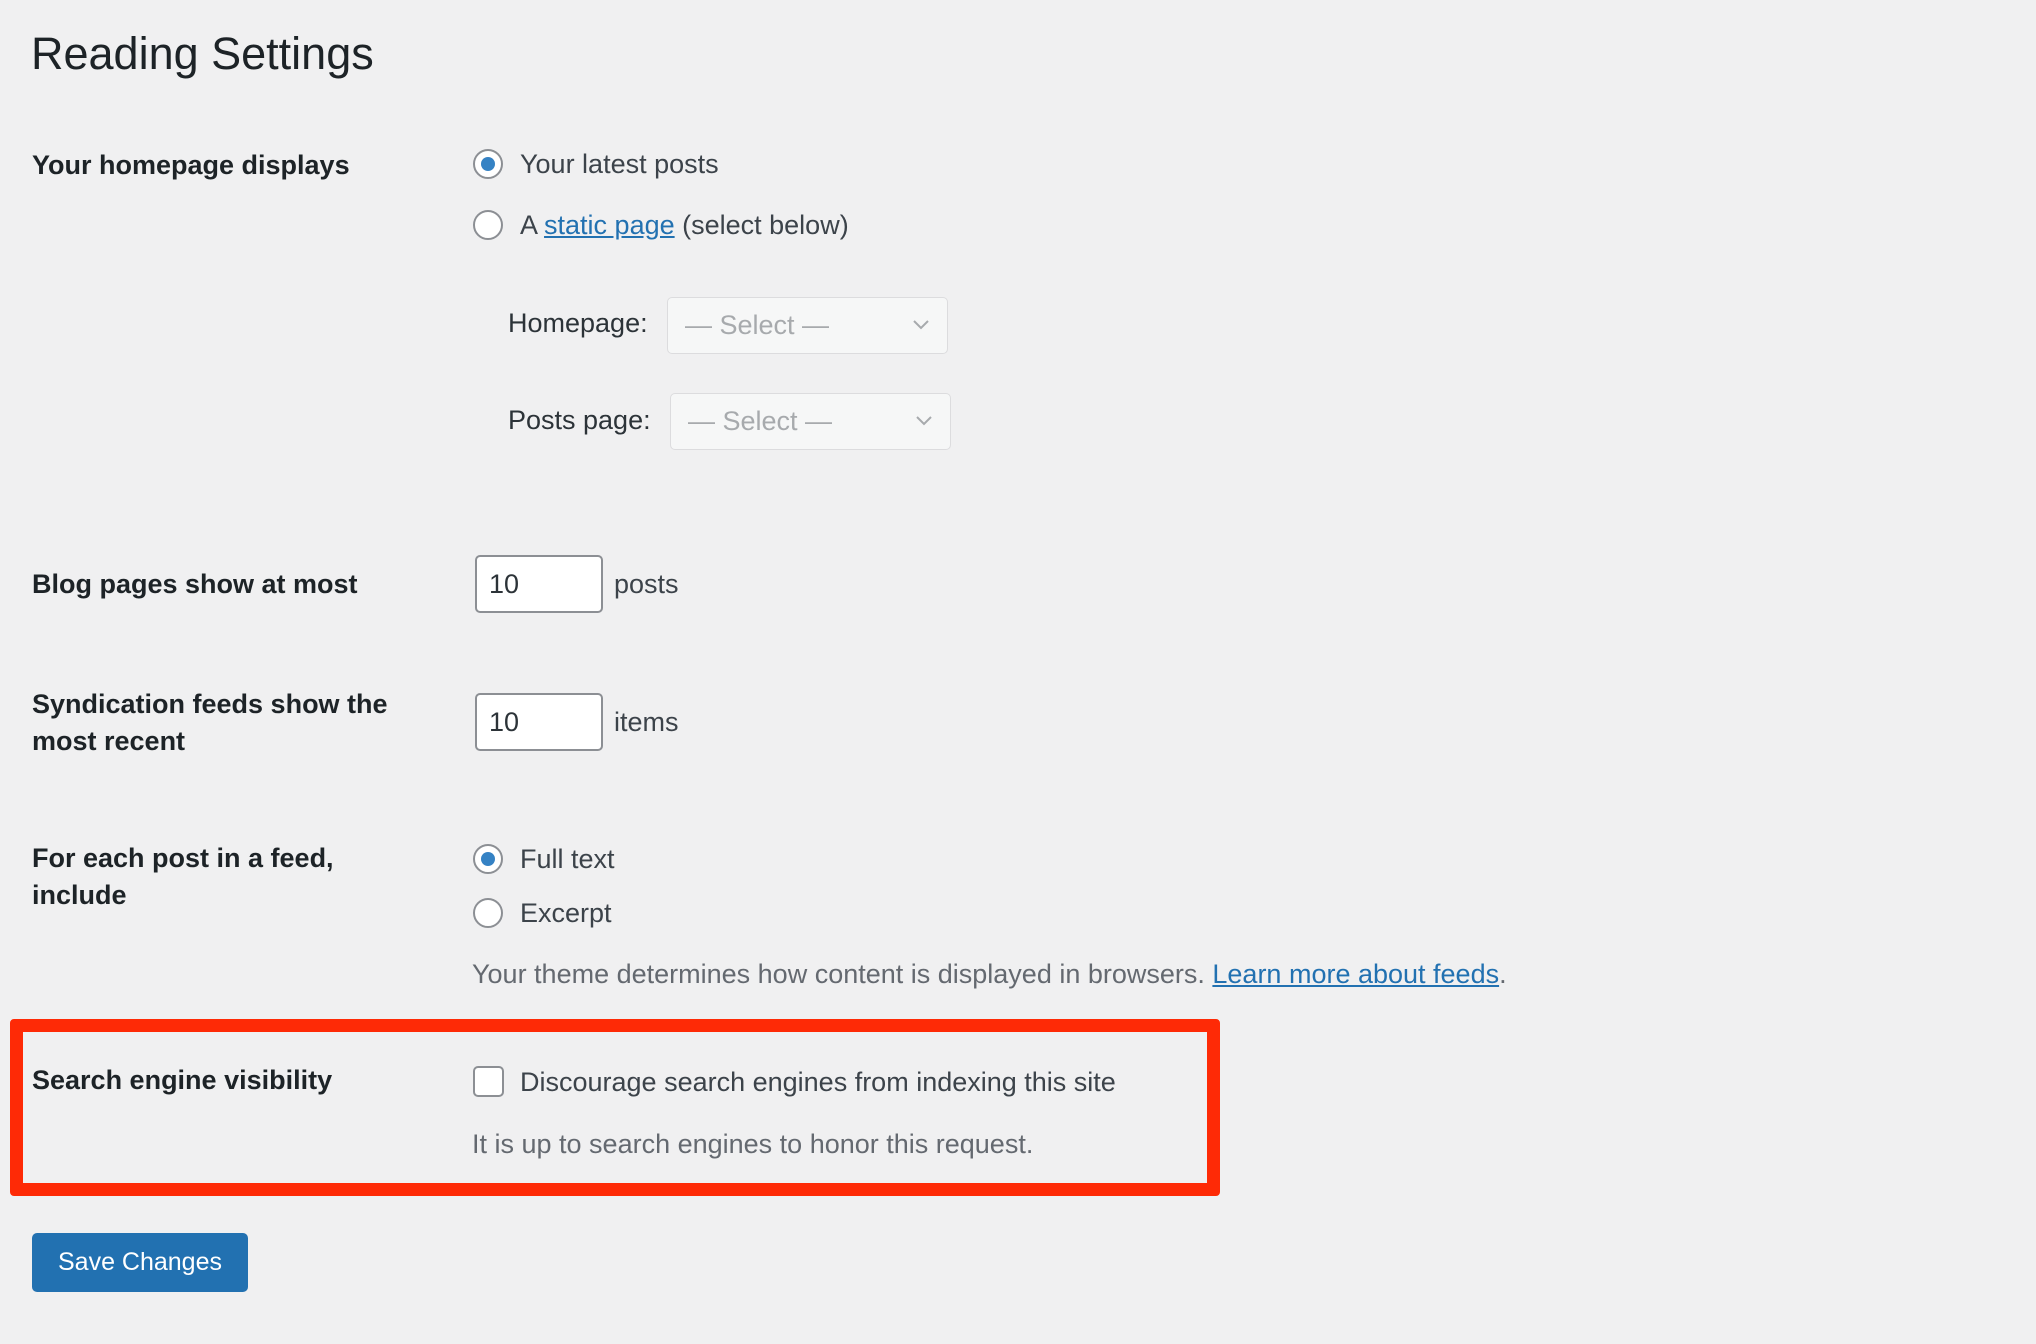  What do you see at coordinates (1355, 974) in the screenshot?
I see `learn-more-feeds-link: Learn more about feeds` at bounding box center [1355, 974].